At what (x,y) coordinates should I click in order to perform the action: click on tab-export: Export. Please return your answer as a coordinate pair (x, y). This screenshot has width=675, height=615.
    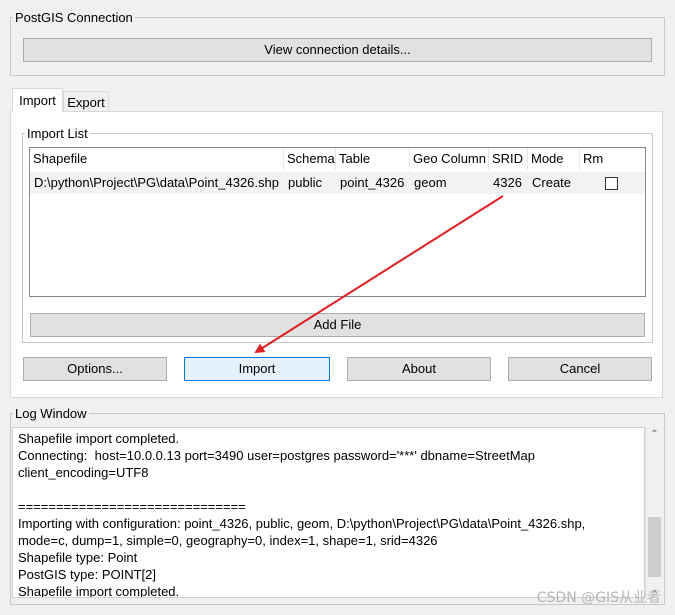
    Looking at the image, I should click on (86, 101).